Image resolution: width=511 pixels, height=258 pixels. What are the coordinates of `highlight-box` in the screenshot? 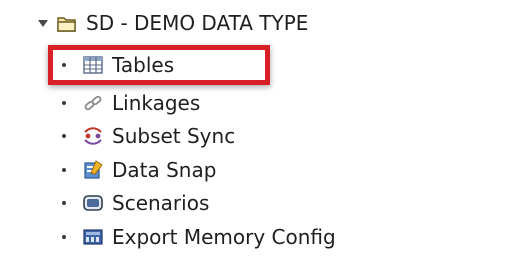 It's located at (159, 65).